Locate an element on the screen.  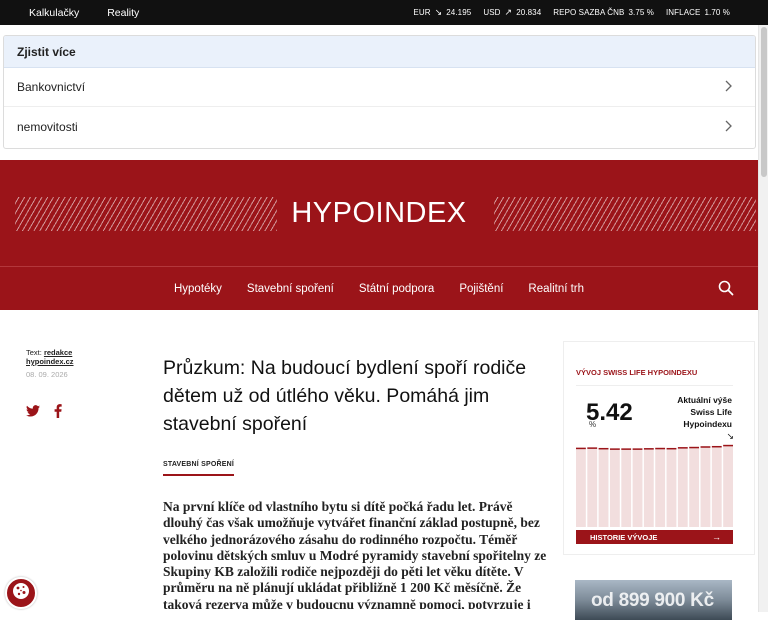
cookie-icon is located at coordinates (21, 593).